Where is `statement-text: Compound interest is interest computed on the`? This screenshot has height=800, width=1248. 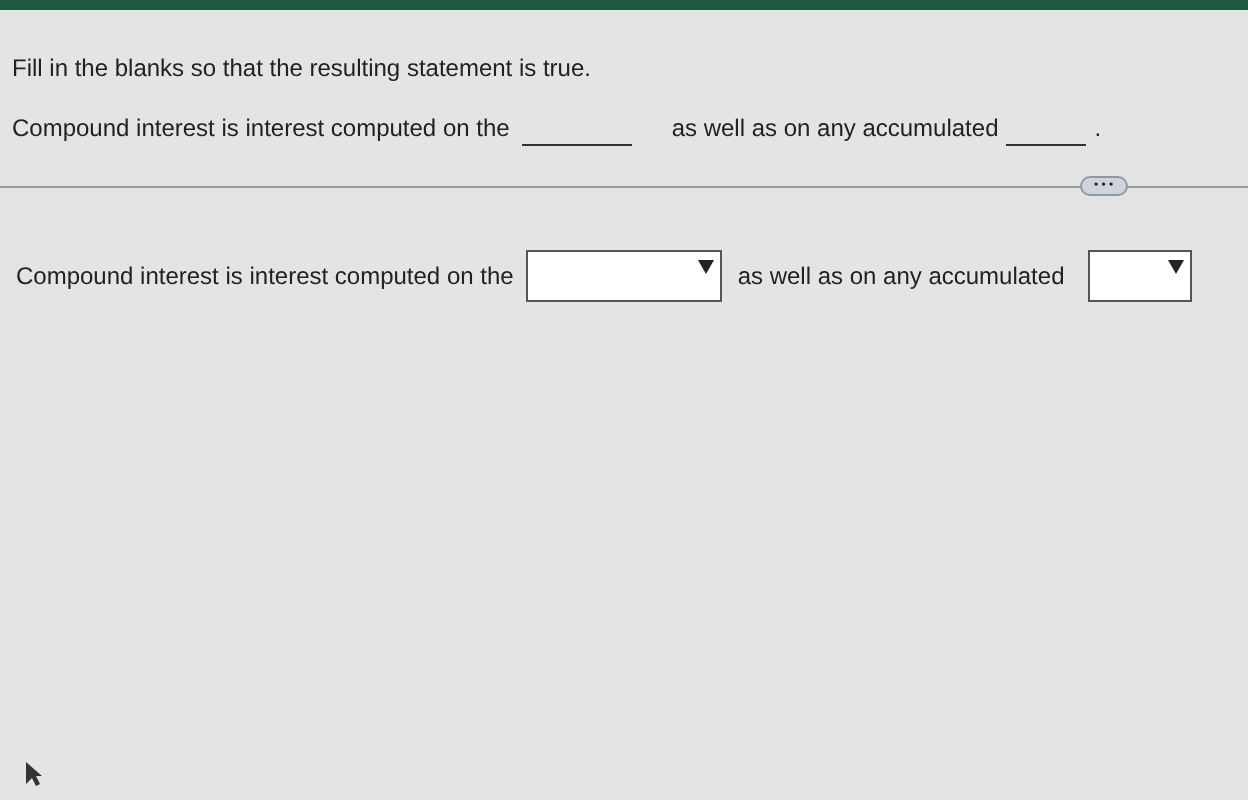 statement-text: Compound interest is interest computed on the is located at coordinates (261, 129).